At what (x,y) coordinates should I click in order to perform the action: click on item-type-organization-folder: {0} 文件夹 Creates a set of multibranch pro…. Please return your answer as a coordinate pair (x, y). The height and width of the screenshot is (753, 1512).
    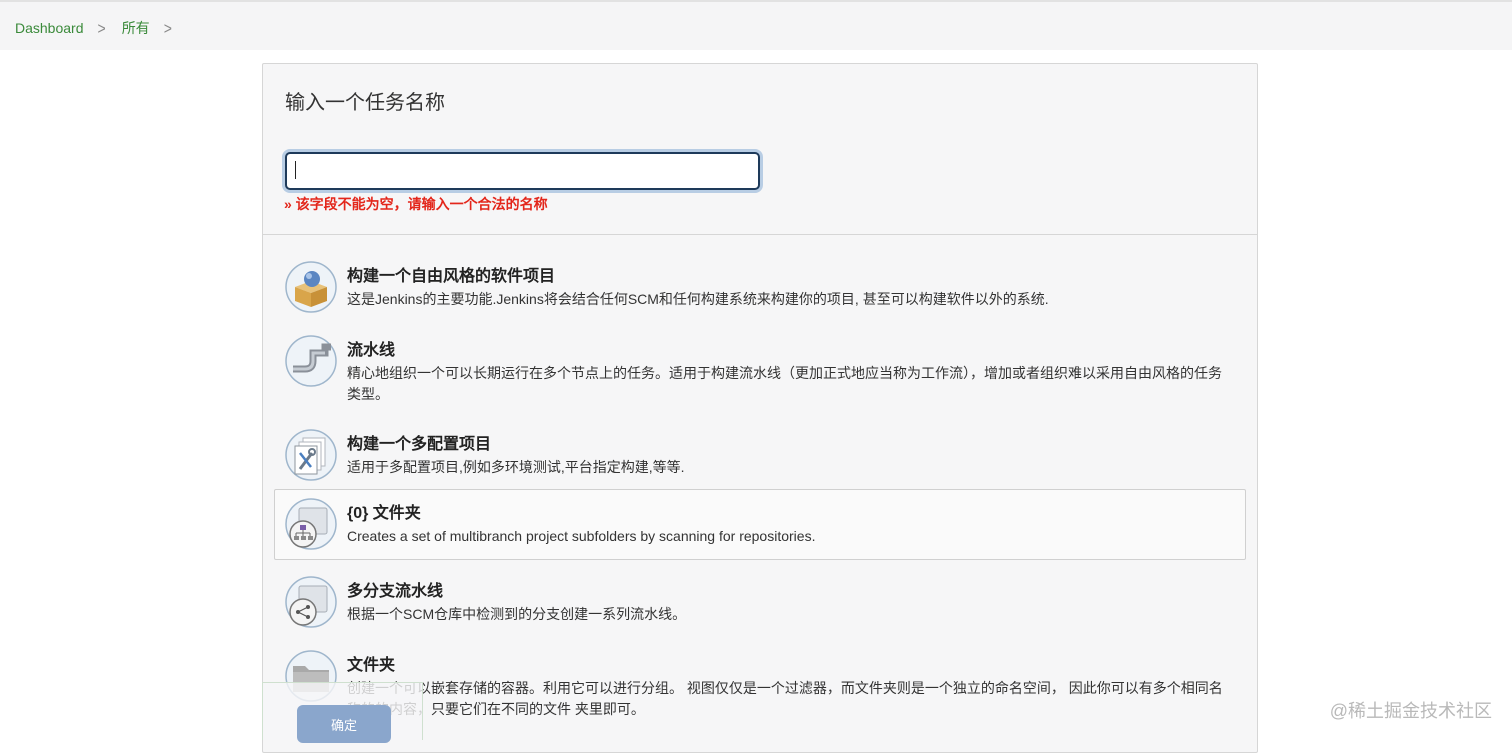
    Looking at the image, I should click on (760, 524).